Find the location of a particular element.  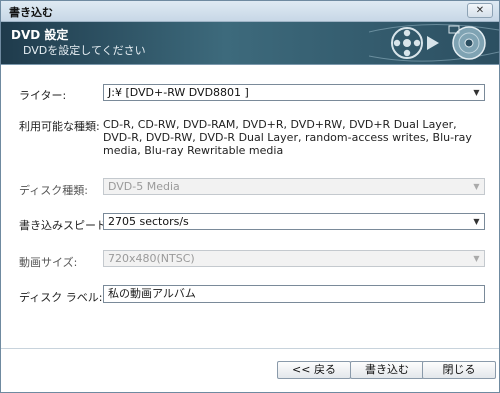

close-button: 閉じる is located at coordinates (459, 370).